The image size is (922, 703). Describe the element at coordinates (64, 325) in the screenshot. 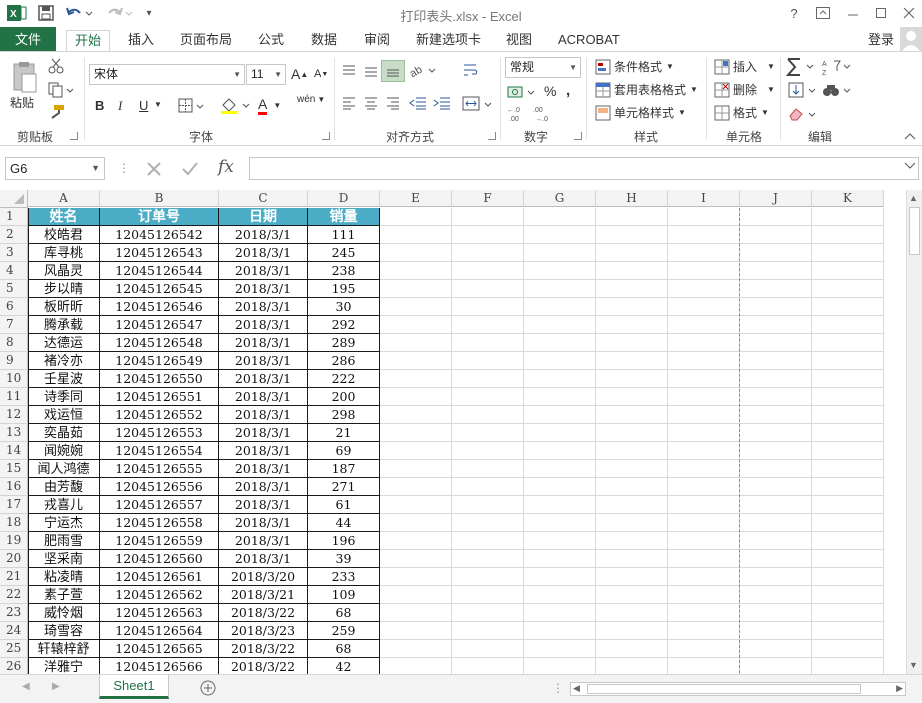

I see `table-cell: 腾承载` at that location.